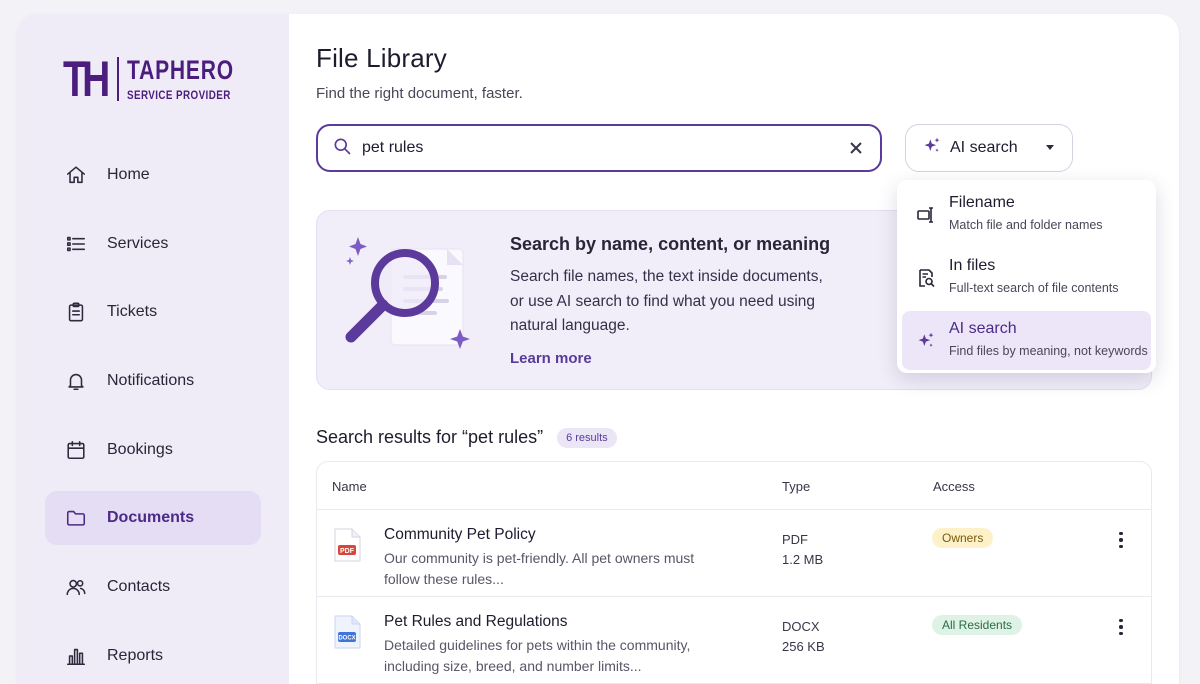 This screenshot has width=1200, height=684. I want to click on results-header: Search results for “pet rules” 6 results, so click(466, 437).